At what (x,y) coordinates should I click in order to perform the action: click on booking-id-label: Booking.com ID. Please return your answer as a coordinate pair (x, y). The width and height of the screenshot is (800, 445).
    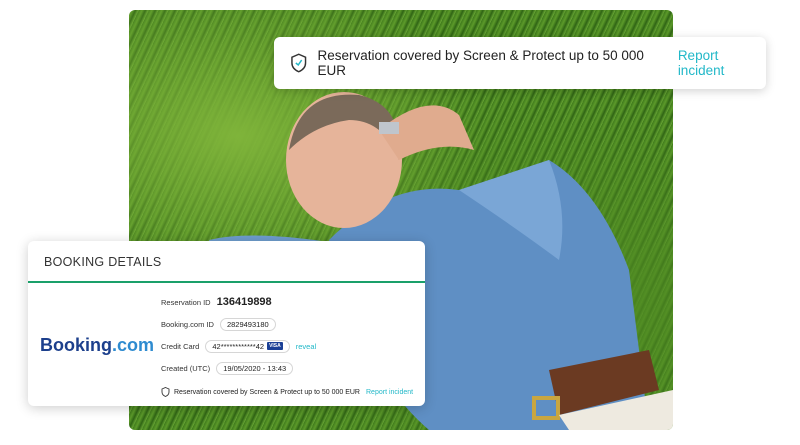
    Looking at the image, I should click on (187, 324).